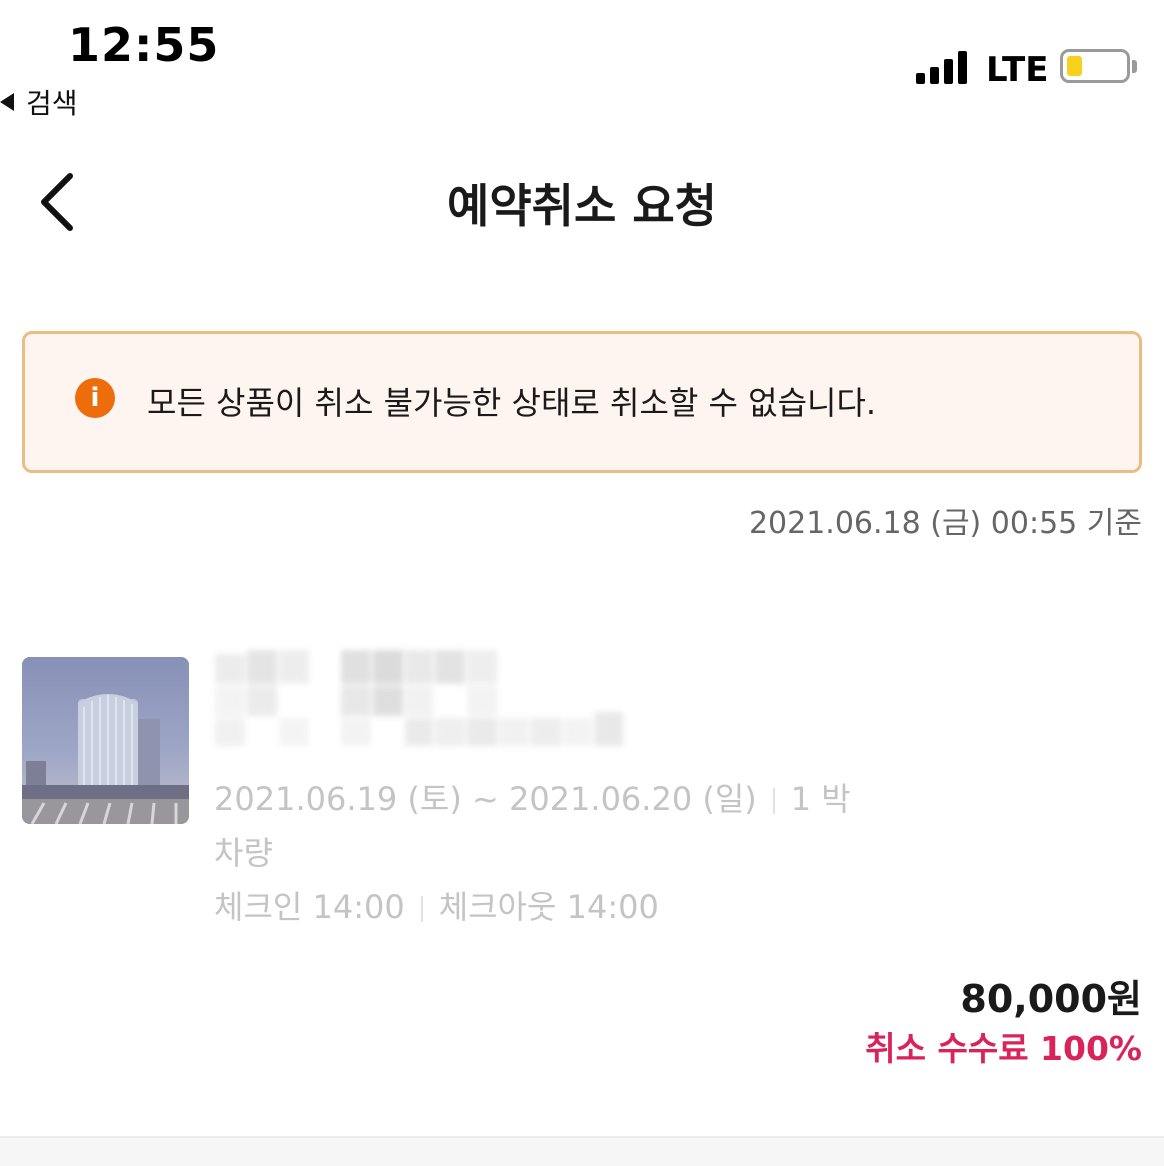  Describe the element at coordinates (1134, 66) in the screenshot. I see `battery-cap` at that location.